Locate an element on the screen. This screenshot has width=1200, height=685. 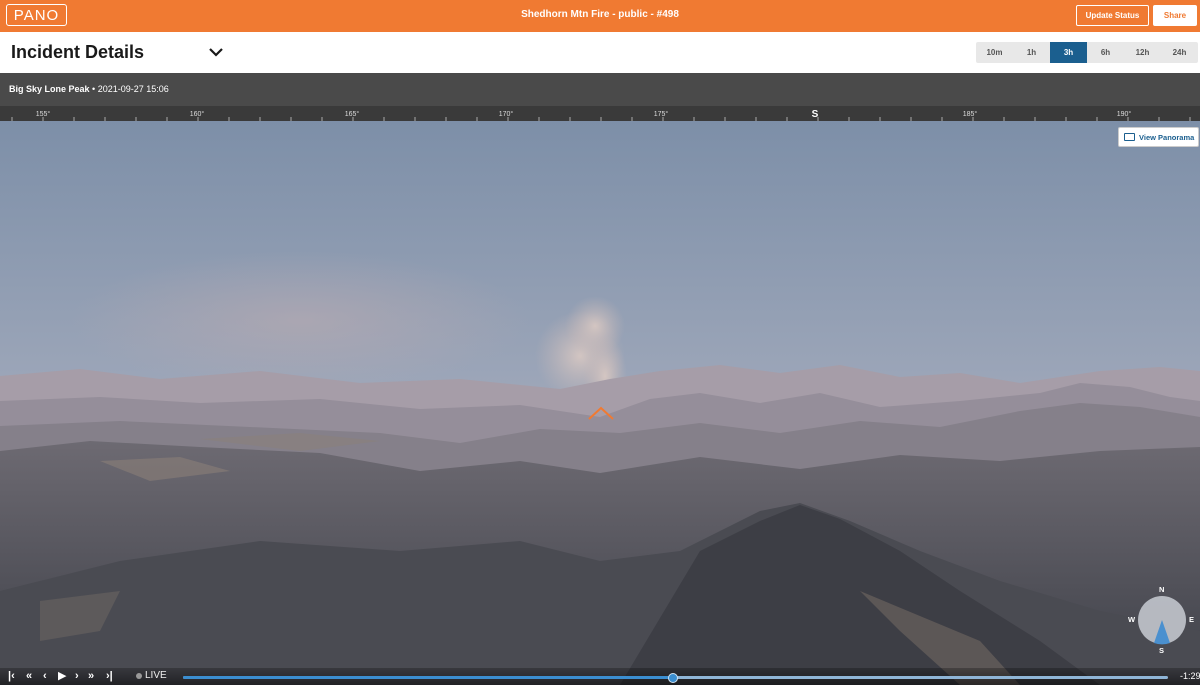
range-24h-button: 24h is located at coordinates (1179, 52).